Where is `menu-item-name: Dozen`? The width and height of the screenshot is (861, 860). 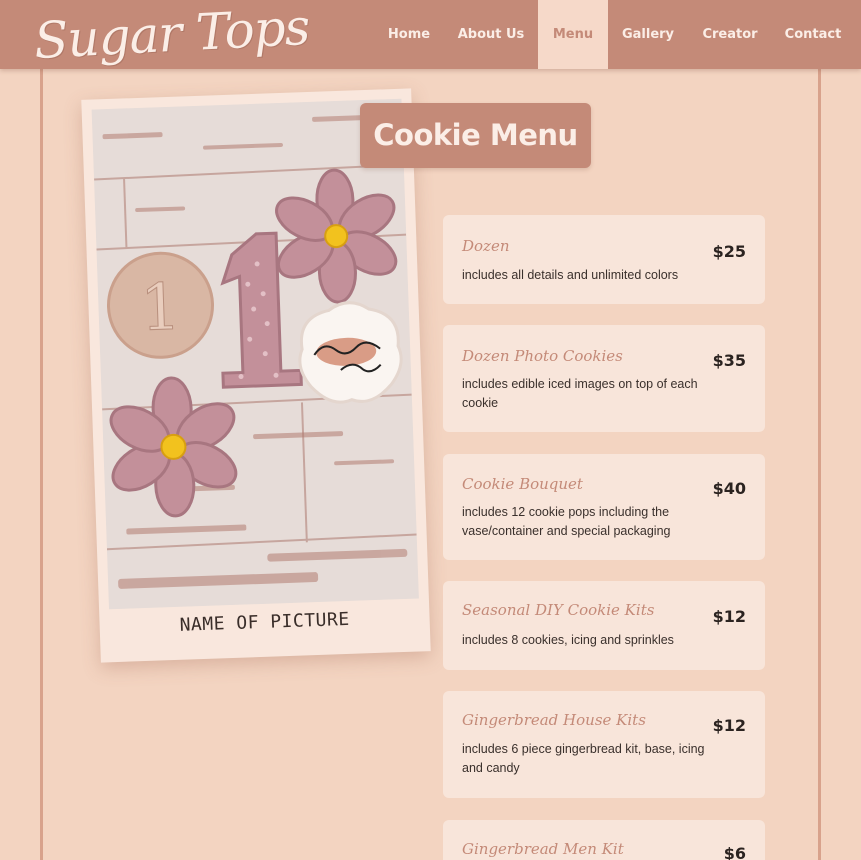 menu-item-name: Dozen is located at coordinates (486, 246).